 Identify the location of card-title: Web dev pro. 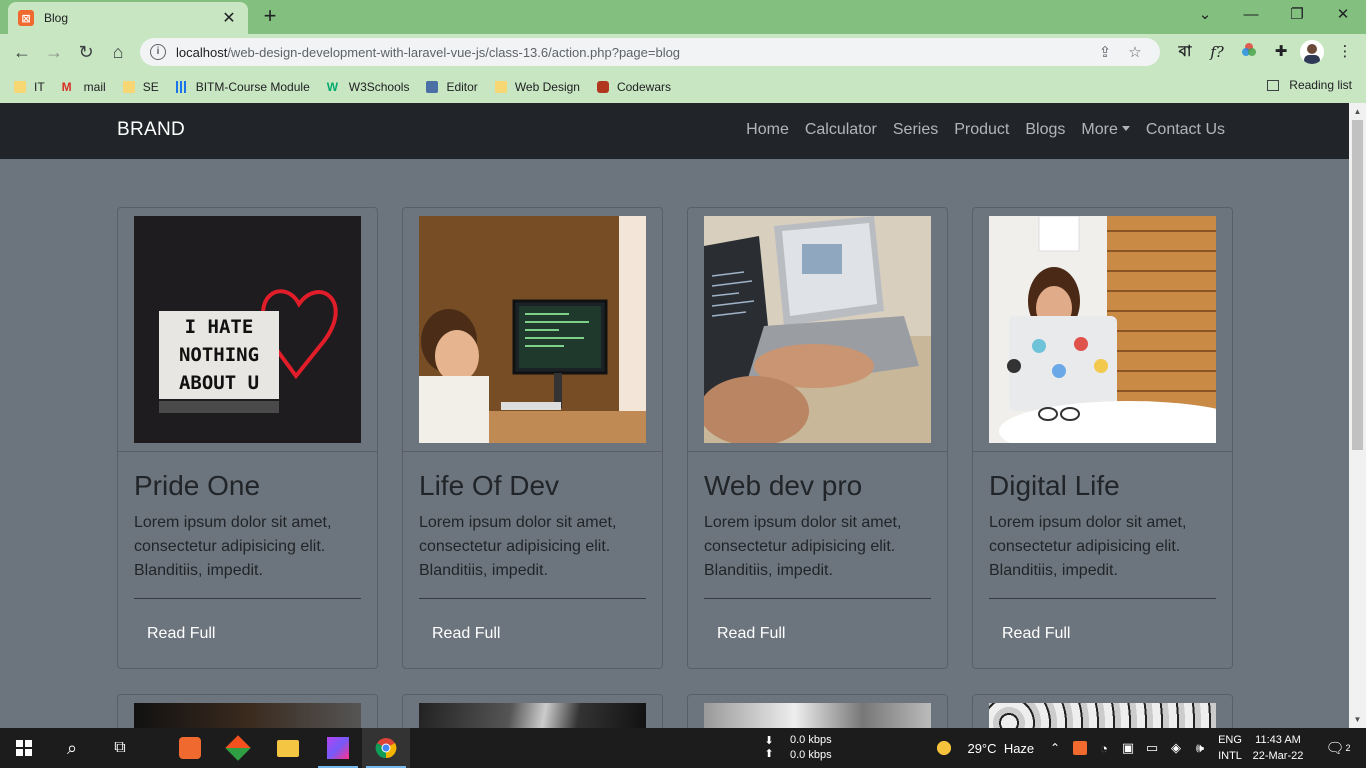
(783, 485).